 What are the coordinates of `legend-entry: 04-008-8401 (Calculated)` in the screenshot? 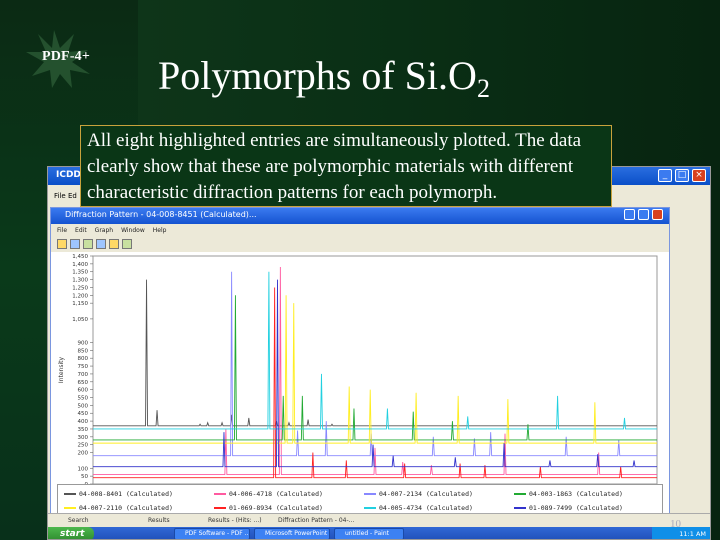 It's located at (118, 494).